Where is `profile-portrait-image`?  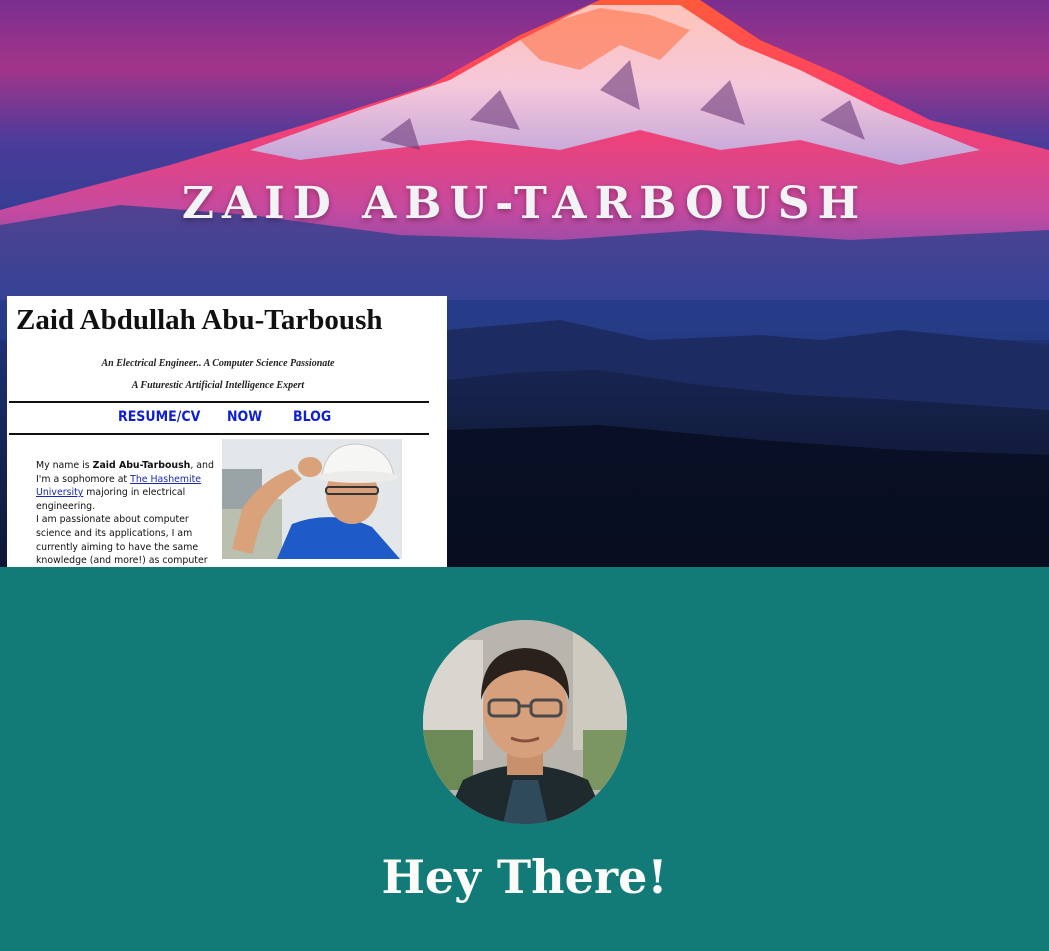 profile-portrait-image is located at coordinates (525, 722).